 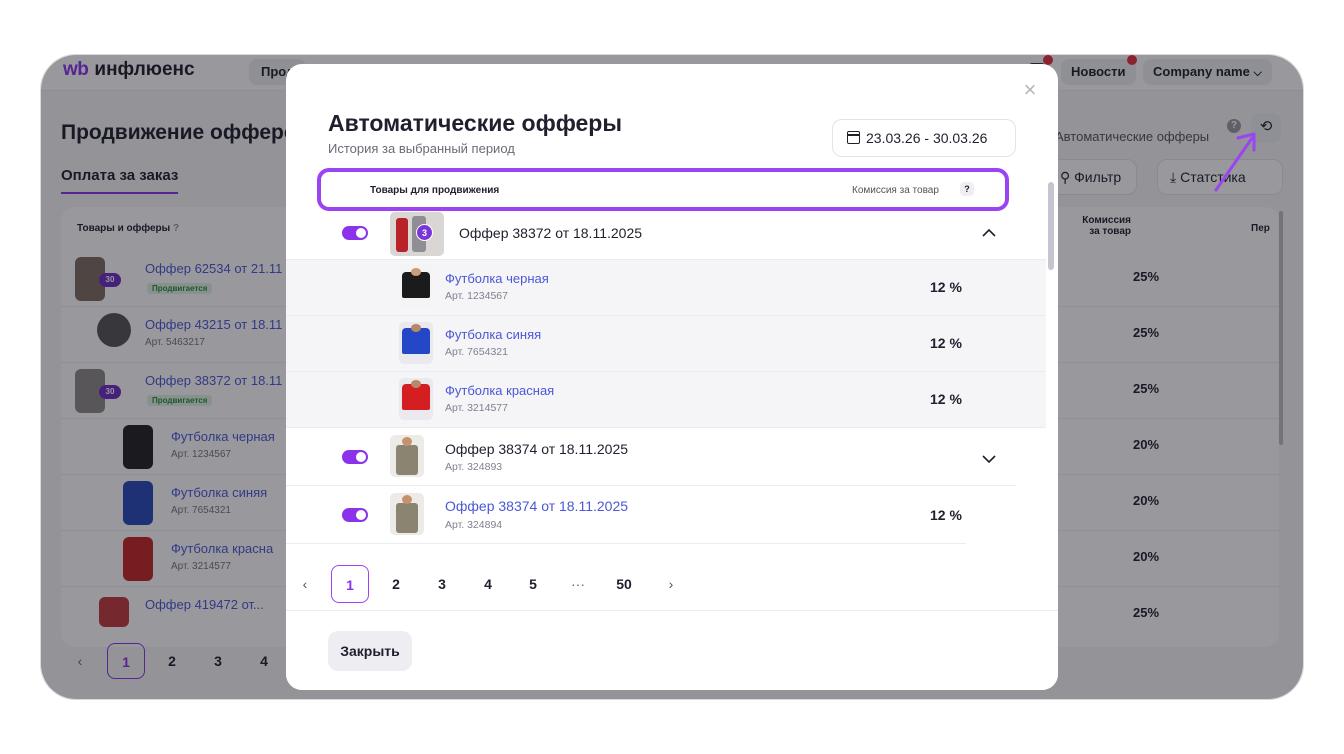 What do you see at coordinates (853, 137) in the screenshot?
I see `calendar-icon` at bounding box center [853, 137].